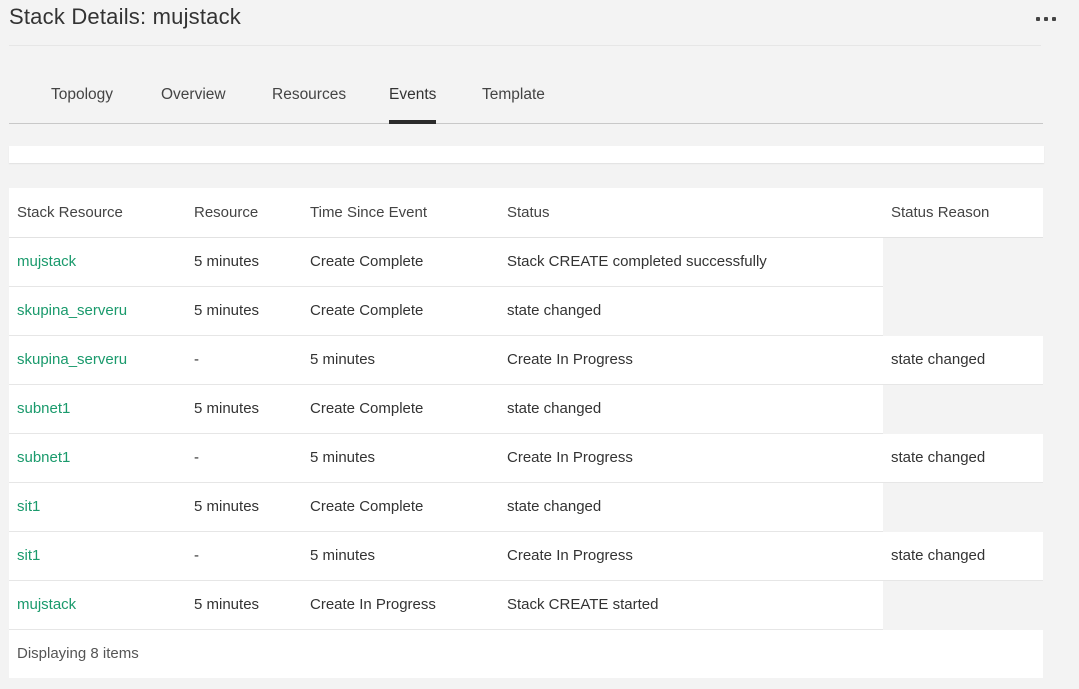 This screenshot has width=1079, height=689. What do you see at coordinates (193, 94) in the screenshot?
I see `tab-overview: Overview` at bounding box center [193, 94].